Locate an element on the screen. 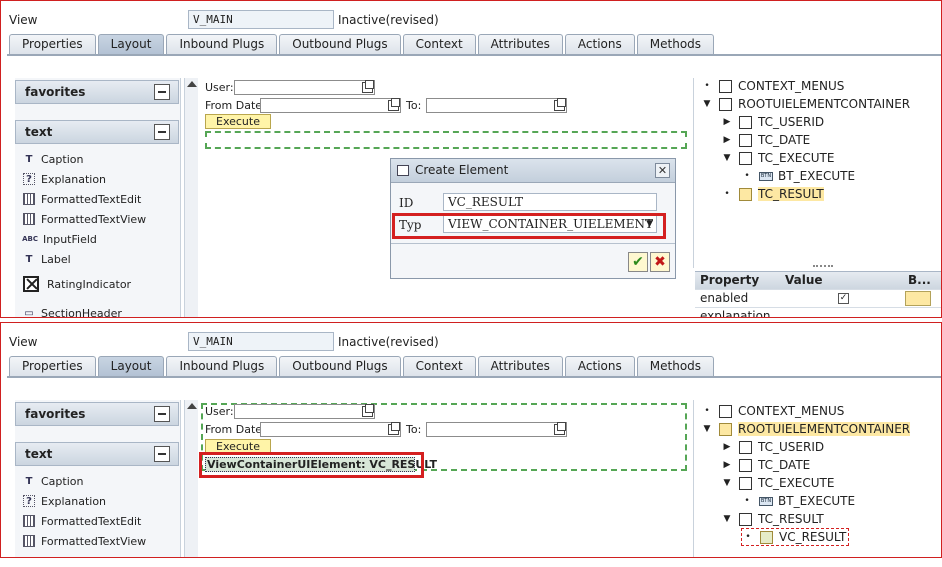 The image size is (942, 567). palette-item-section-header: ▭ SectionHeader is located at coordinates (72, 311).